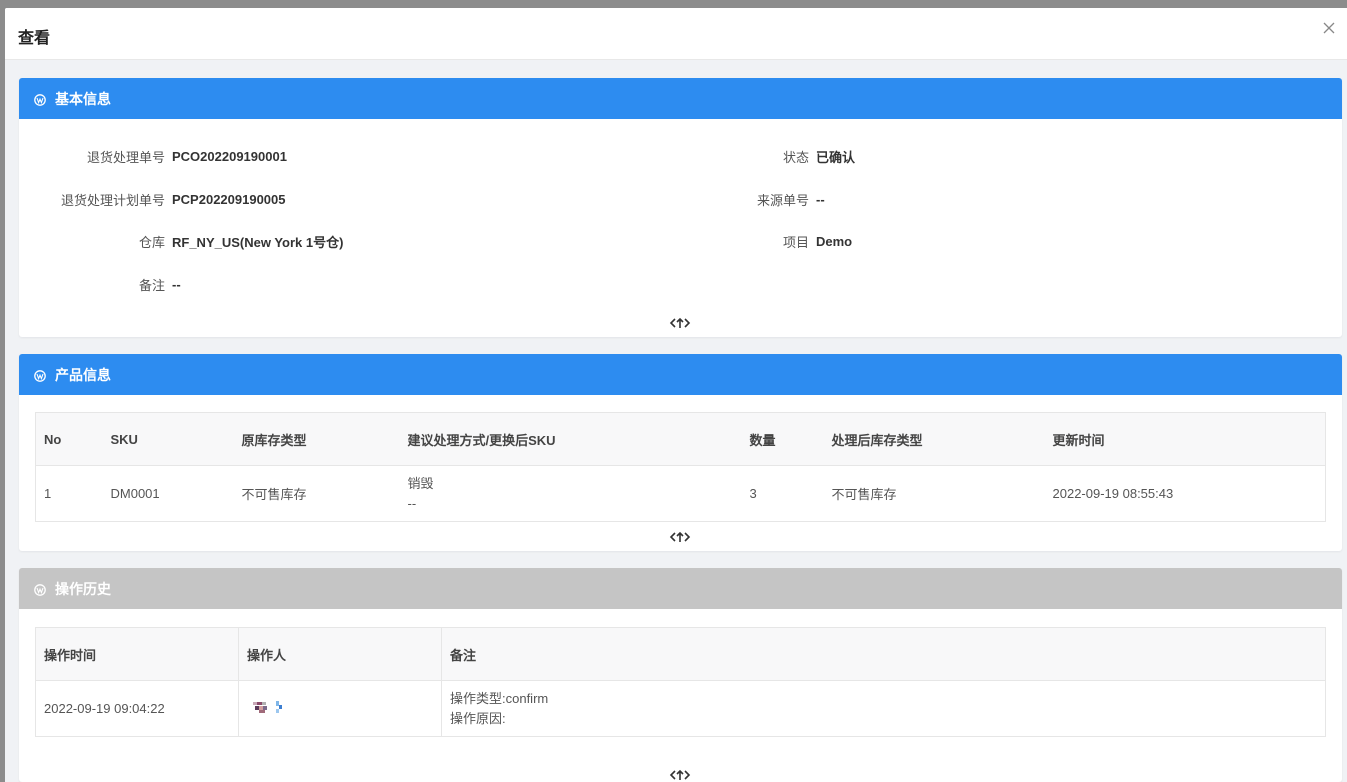  Describe the element at coordinates (676, 34) in the screenshot. I see `dialog-header: 查看` at that location.